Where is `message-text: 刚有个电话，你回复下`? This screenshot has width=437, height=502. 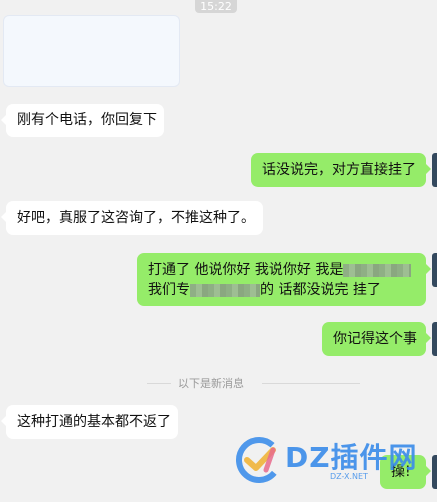
message-text: 刚有个电话，你回复下 is located at coordinates (87, 120).